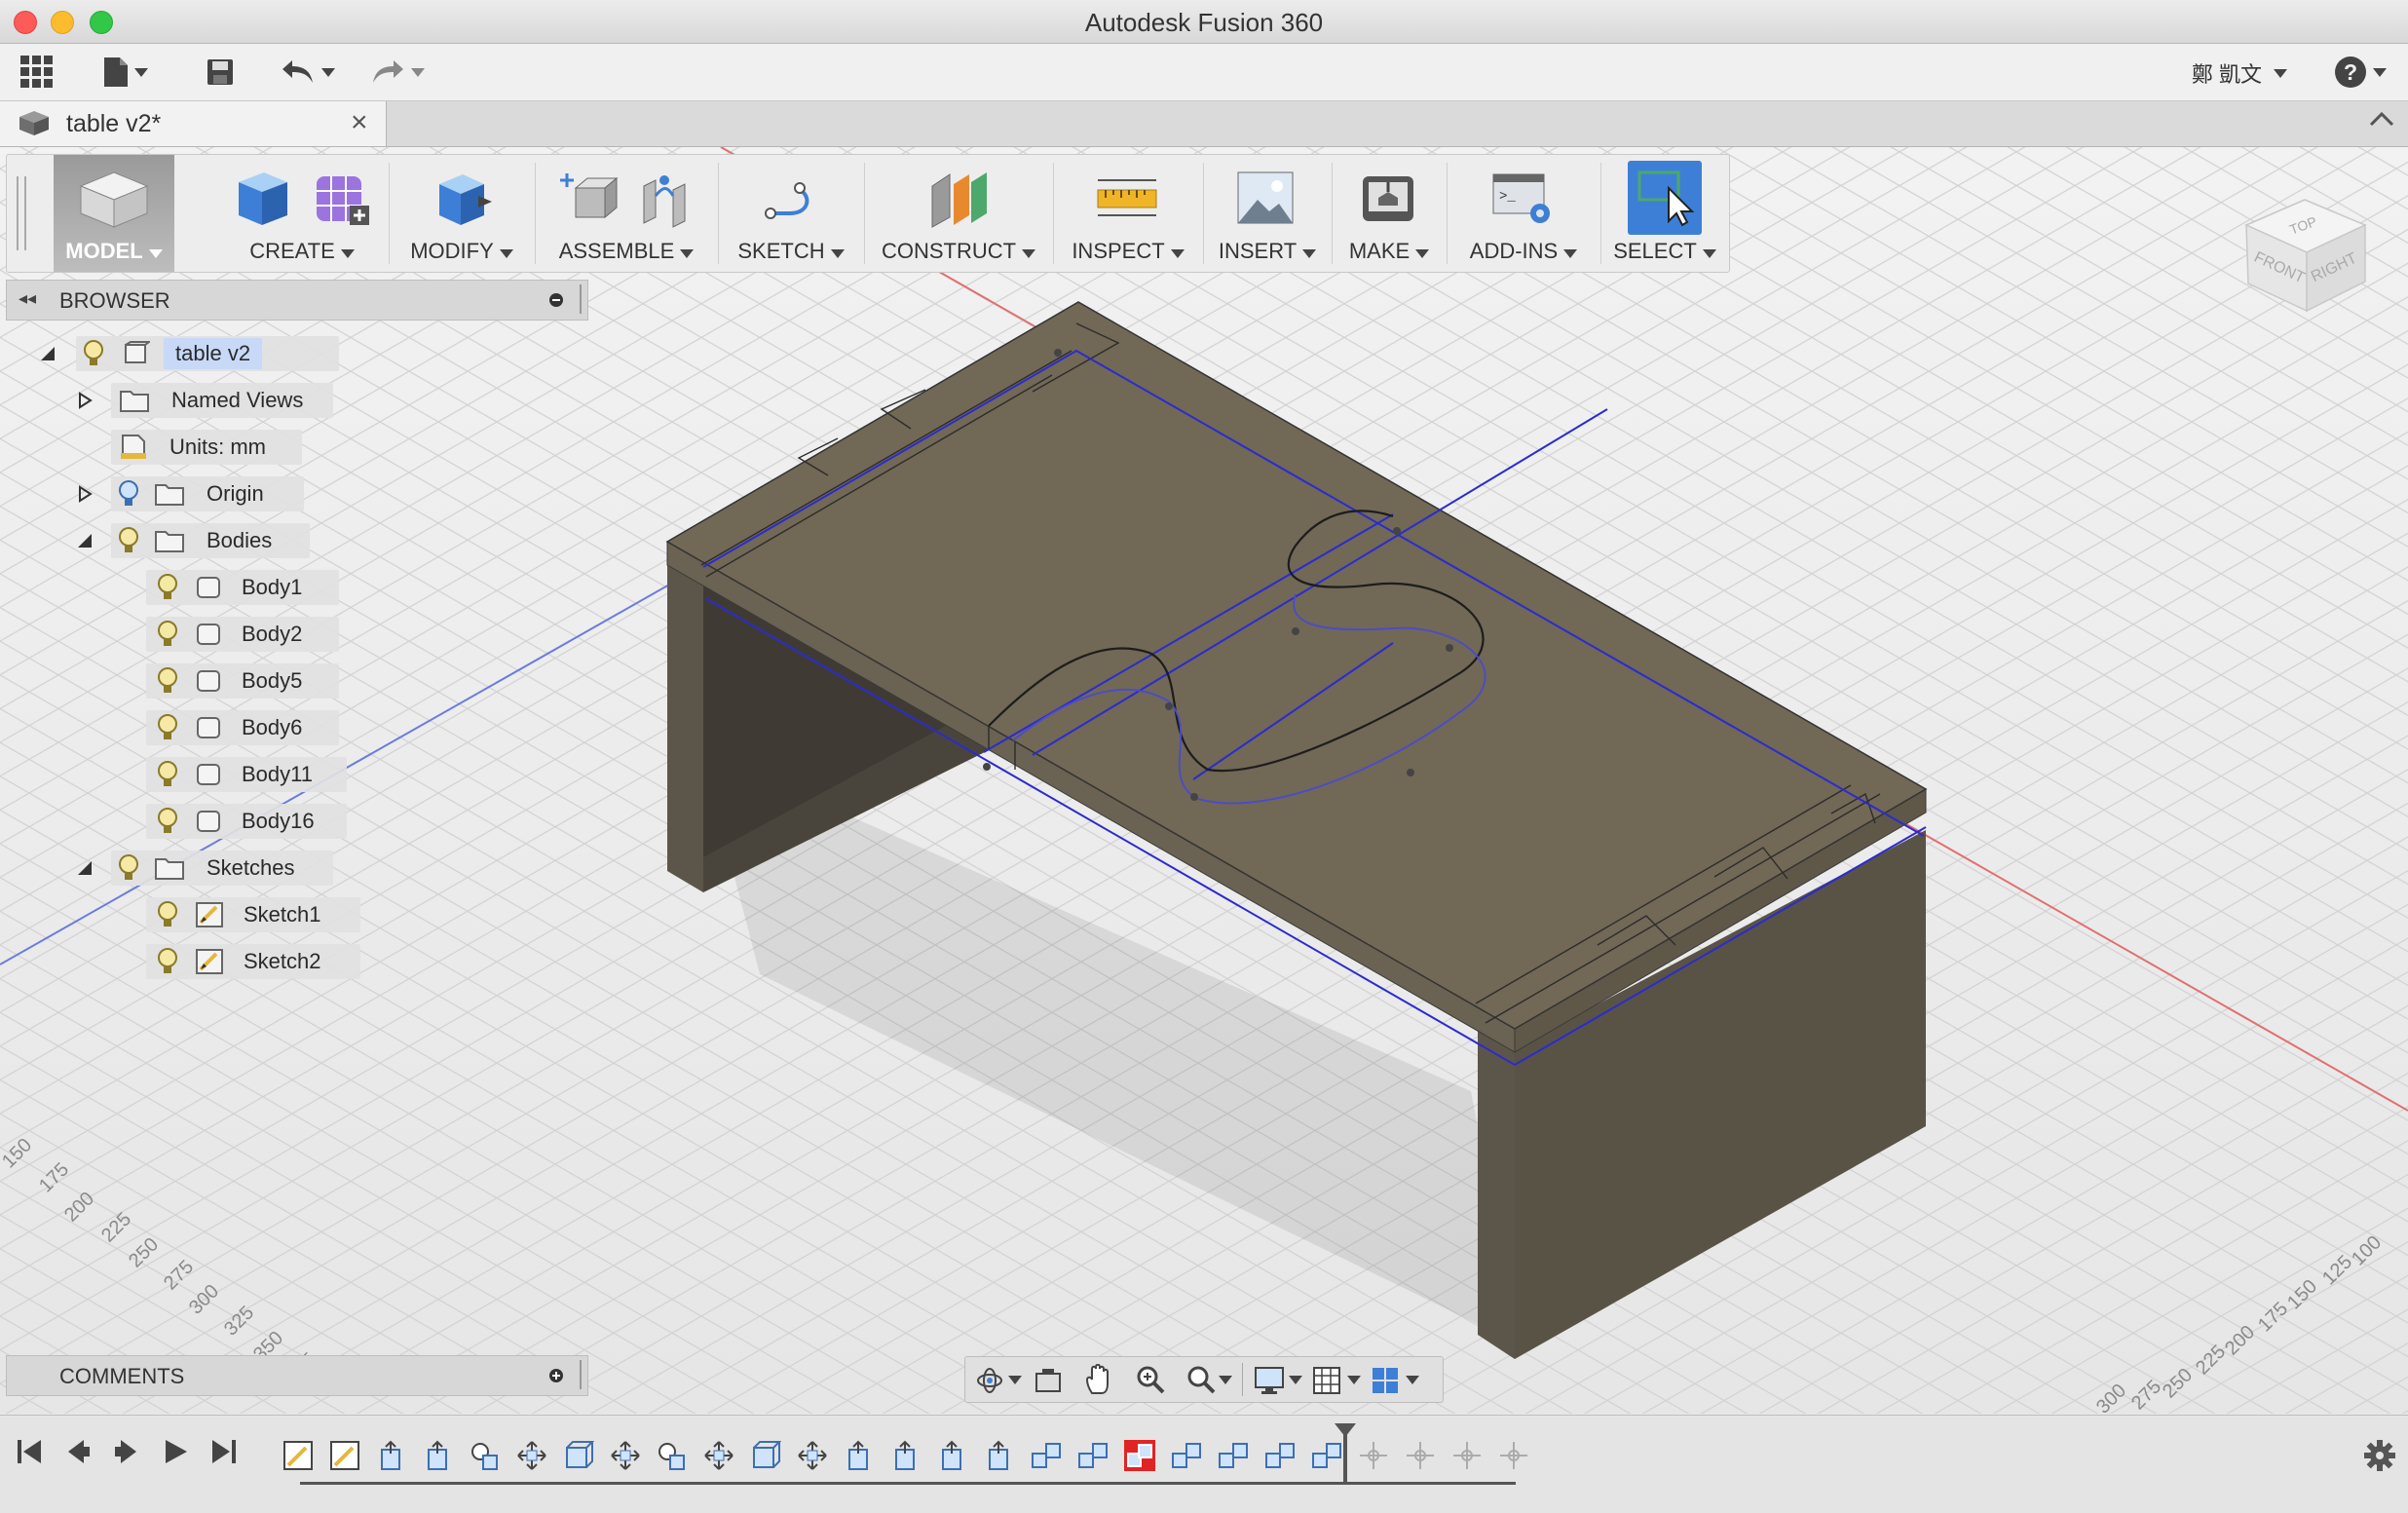 This screenshot has height=1513, width=2408. I want to click on inspect-menu: INSPECT, so click(1128, 214).